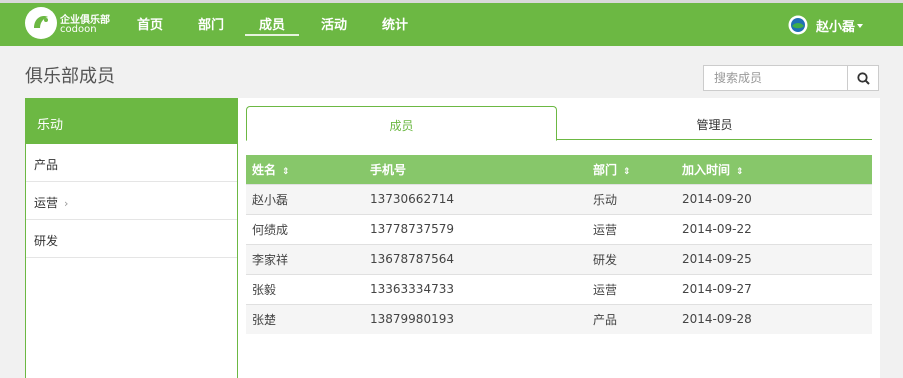 The image size is (903, 378). Describe the element at coordinates (631, 198) in the screenshot. I see `cell-department: 乐动` at that location.